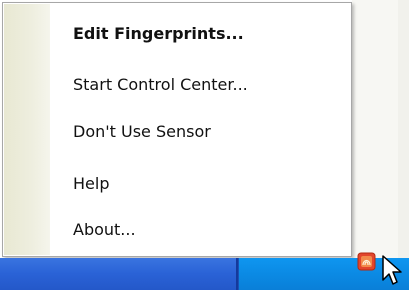 Image resolution: width=409 pixels, height=290 pixels. What do you see at coordinates (91, 184) in the screenshot?
I see `menu-item-help: Help` at bounding box center [91, 184].